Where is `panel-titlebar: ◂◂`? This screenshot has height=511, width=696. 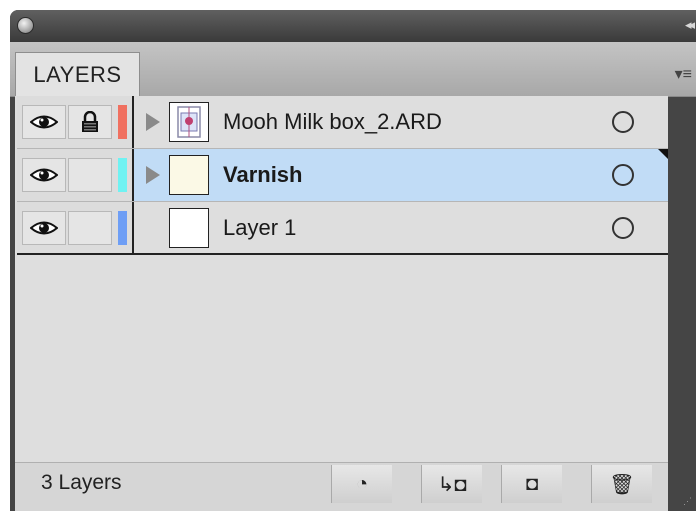 panel-titlebar: ◂◂ is located at coordinates (353, 26).